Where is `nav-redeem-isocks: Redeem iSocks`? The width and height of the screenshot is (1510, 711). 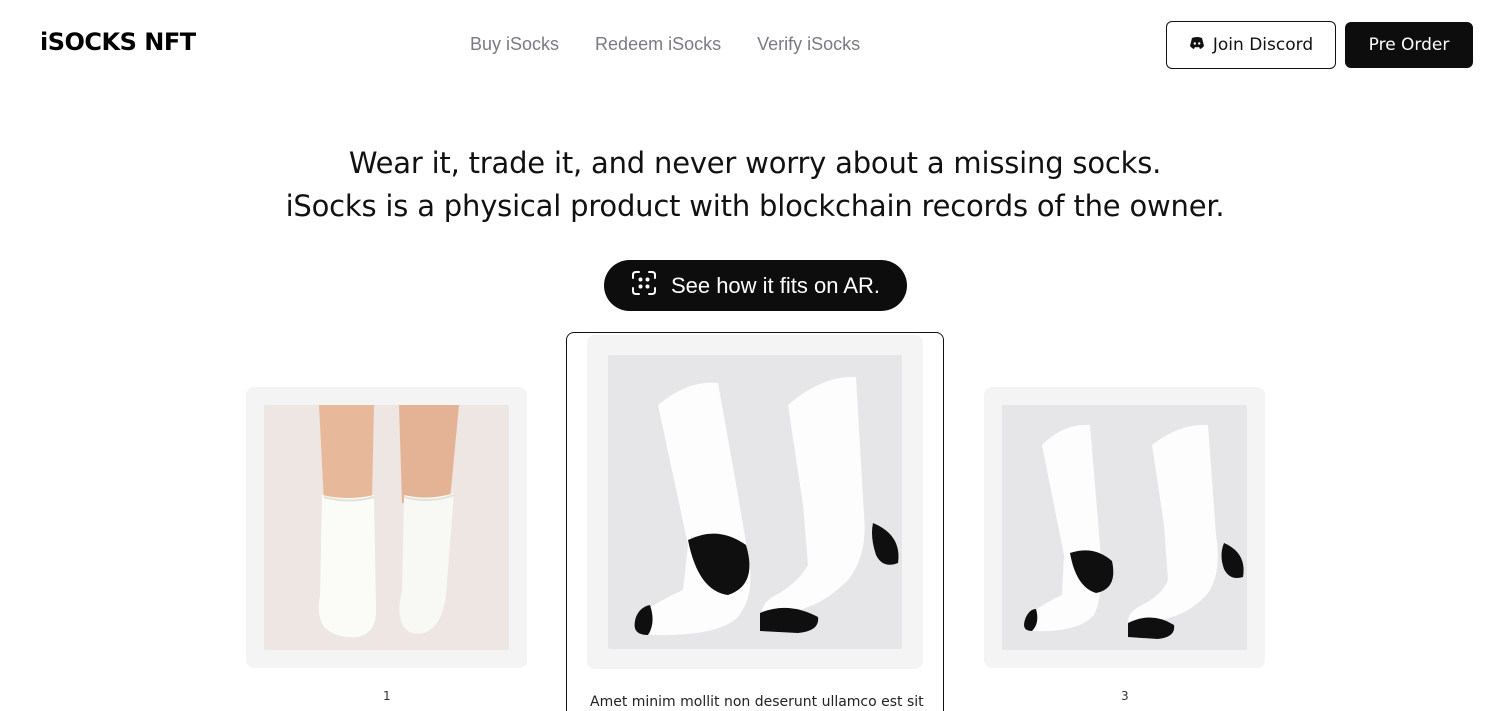 nav-redeem-isocks: Redeem iSocks is located at coordinates (658, 44).